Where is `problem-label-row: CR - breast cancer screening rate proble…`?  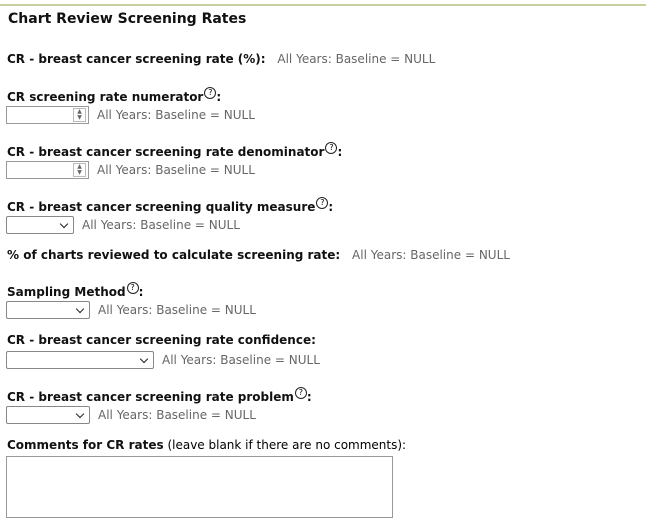 problem-label-row: CR - breast cancer screening rate proble… is located at coordinates (159, 395).